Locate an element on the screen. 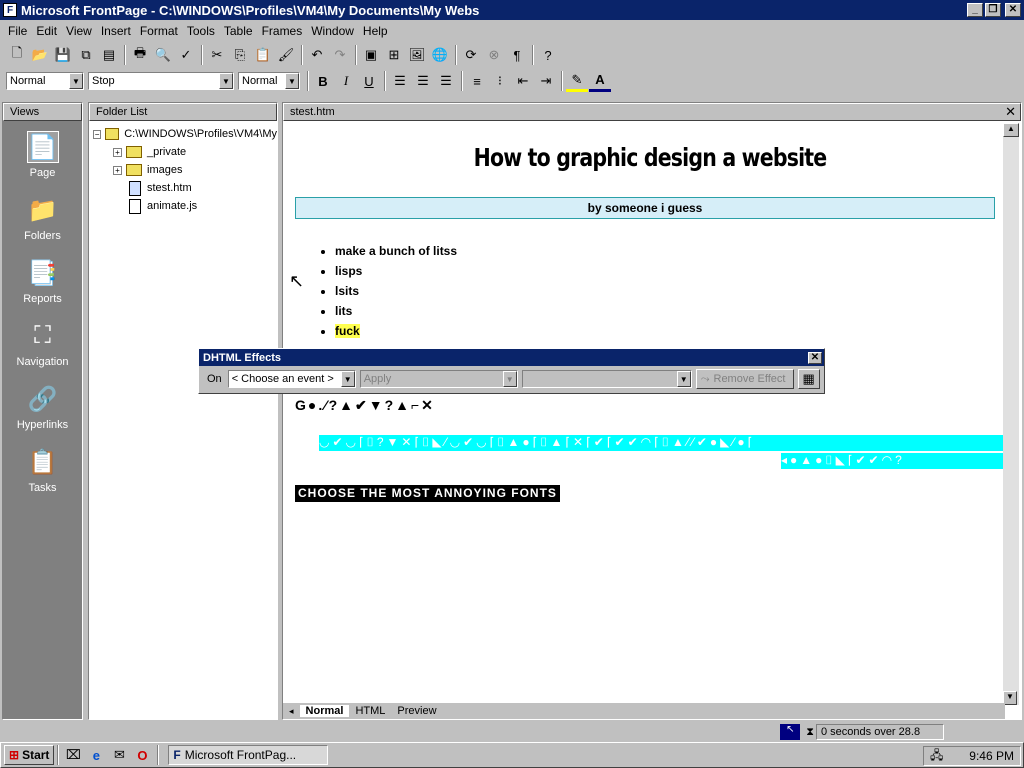  internet-explorer-icon: e is located at coordinates (96, 755).